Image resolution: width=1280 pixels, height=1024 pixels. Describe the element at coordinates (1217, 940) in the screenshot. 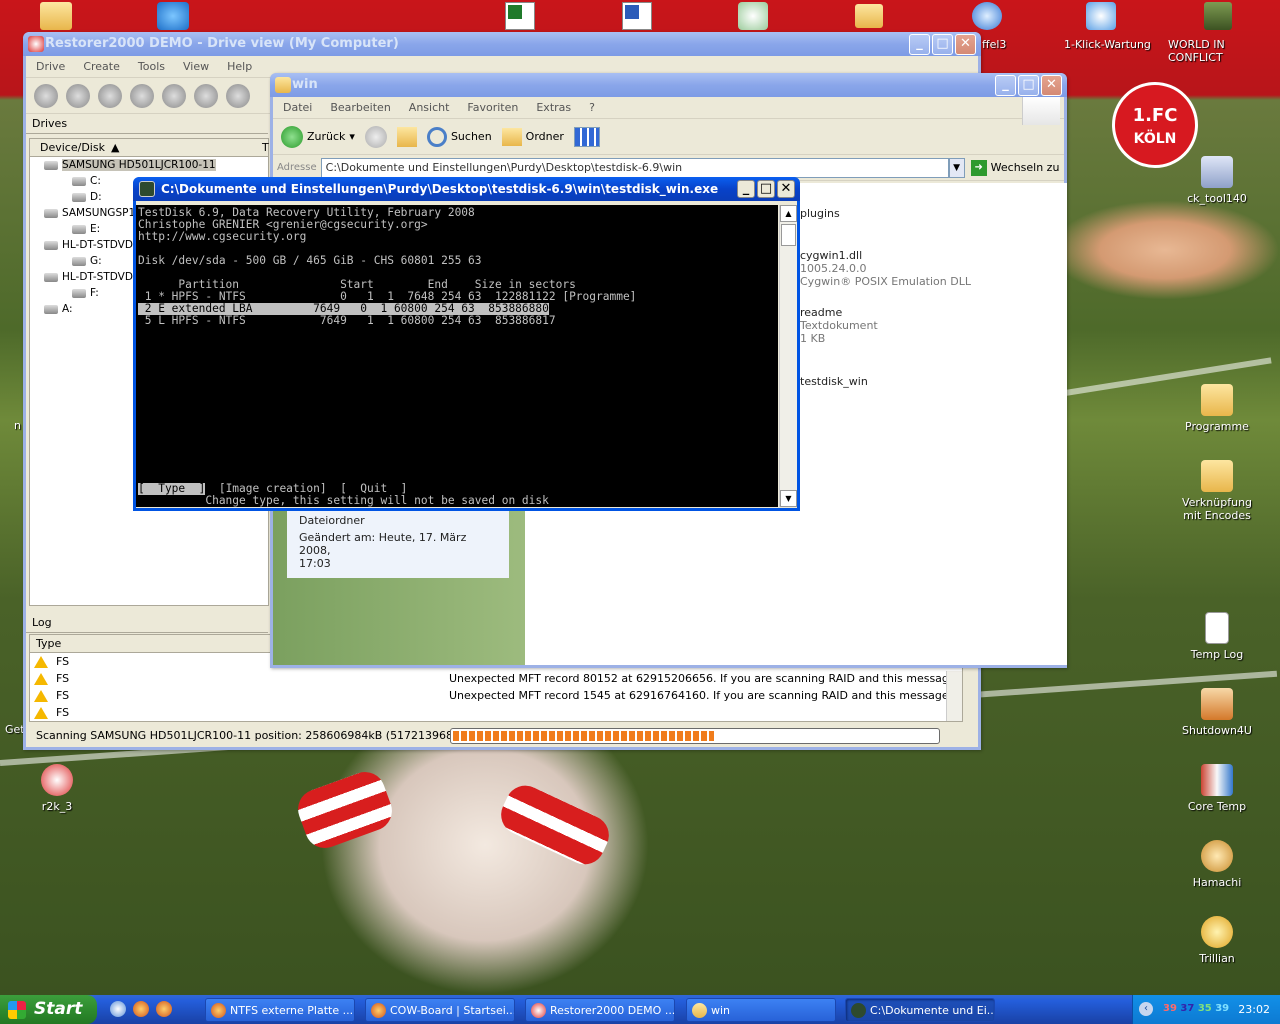

I see `desktop-icon-trillian: Trillian` at that location.